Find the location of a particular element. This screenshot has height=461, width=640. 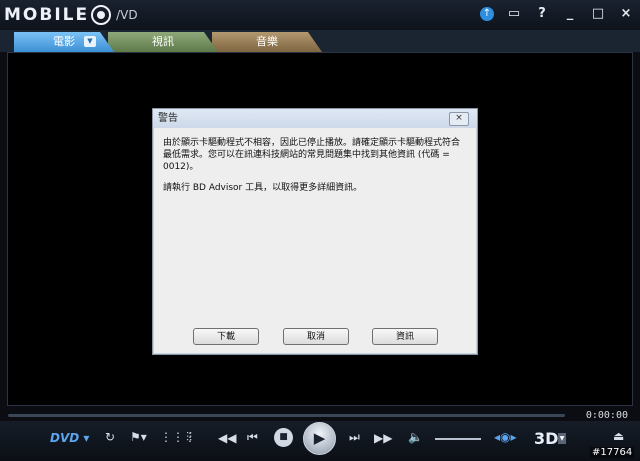

repeat-icon: ↻ is located at coordinates (110, 437).